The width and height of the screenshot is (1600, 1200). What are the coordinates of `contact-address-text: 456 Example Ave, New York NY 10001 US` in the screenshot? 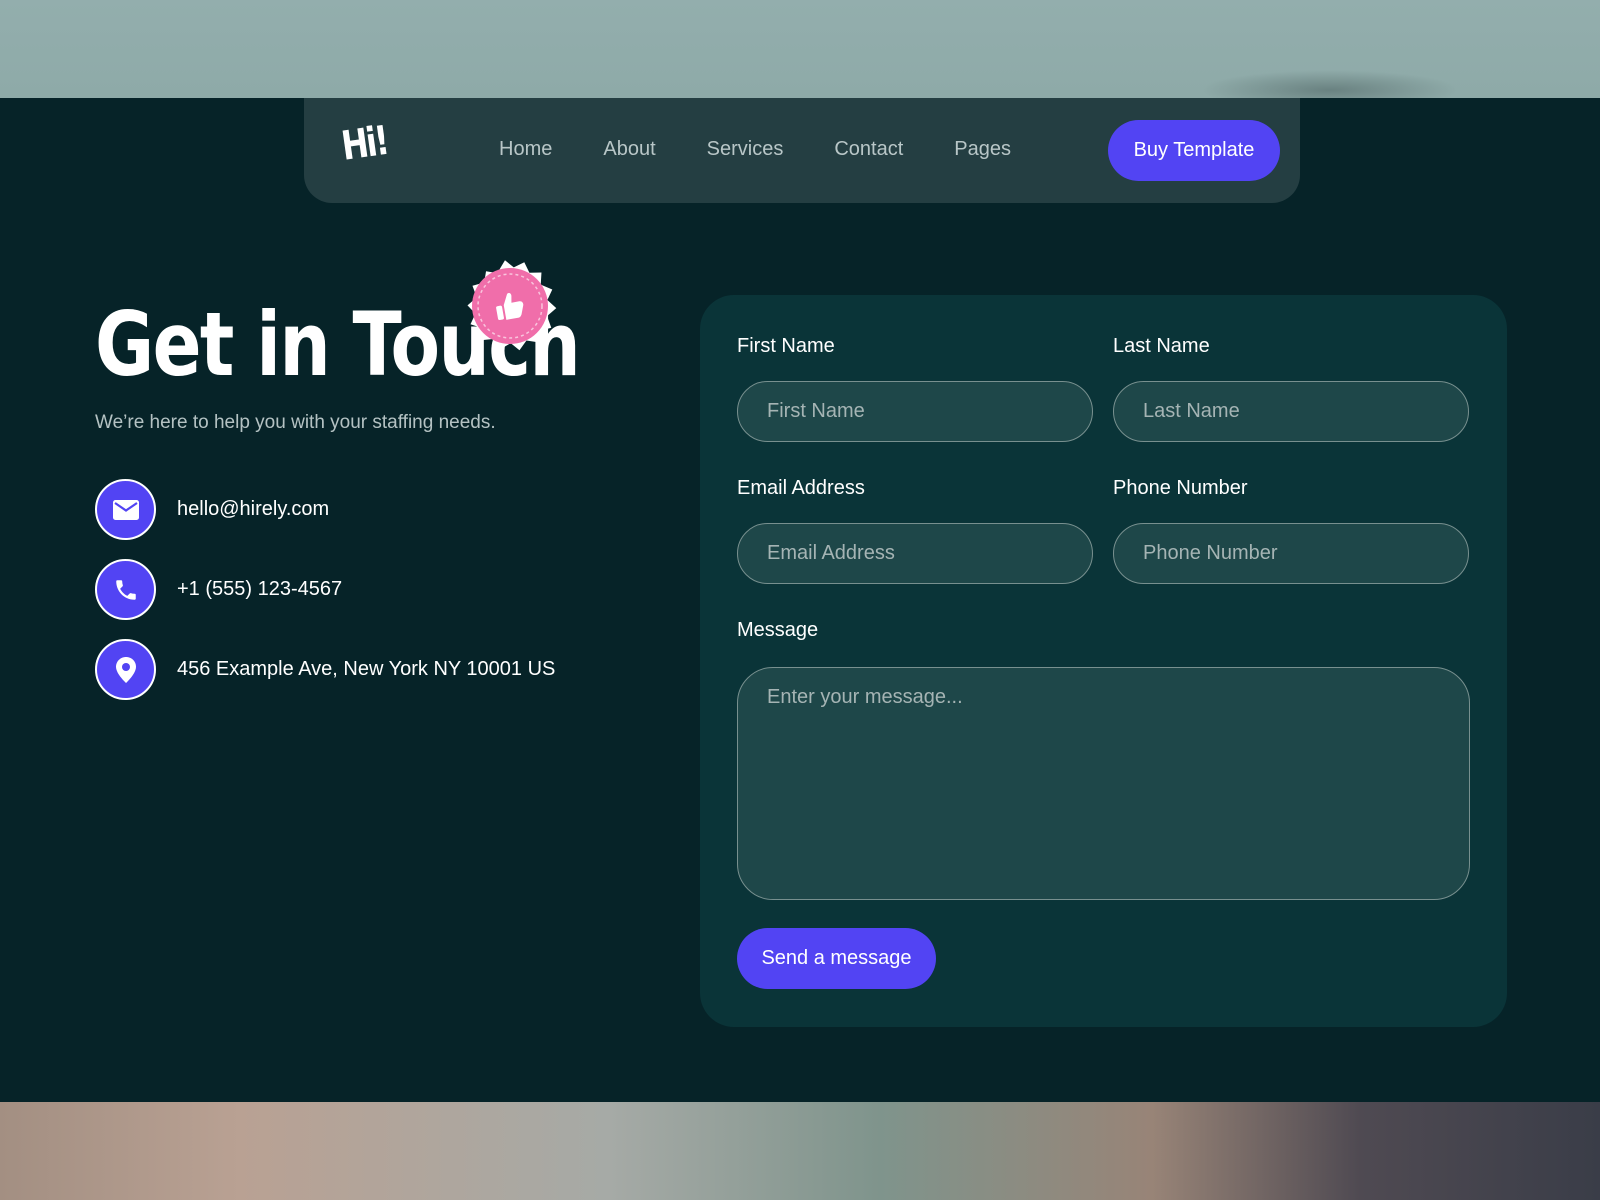 It's located at (366, 669).